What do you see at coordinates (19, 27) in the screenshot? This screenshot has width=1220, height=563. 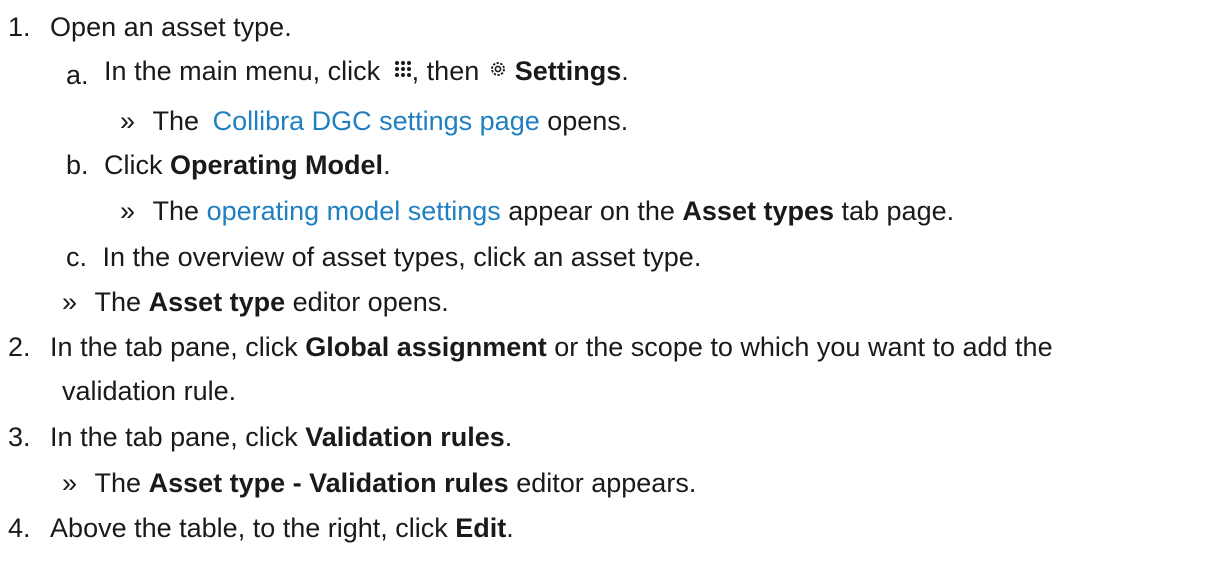 I see `step-number: 1.` at bounding box center [19, 27].